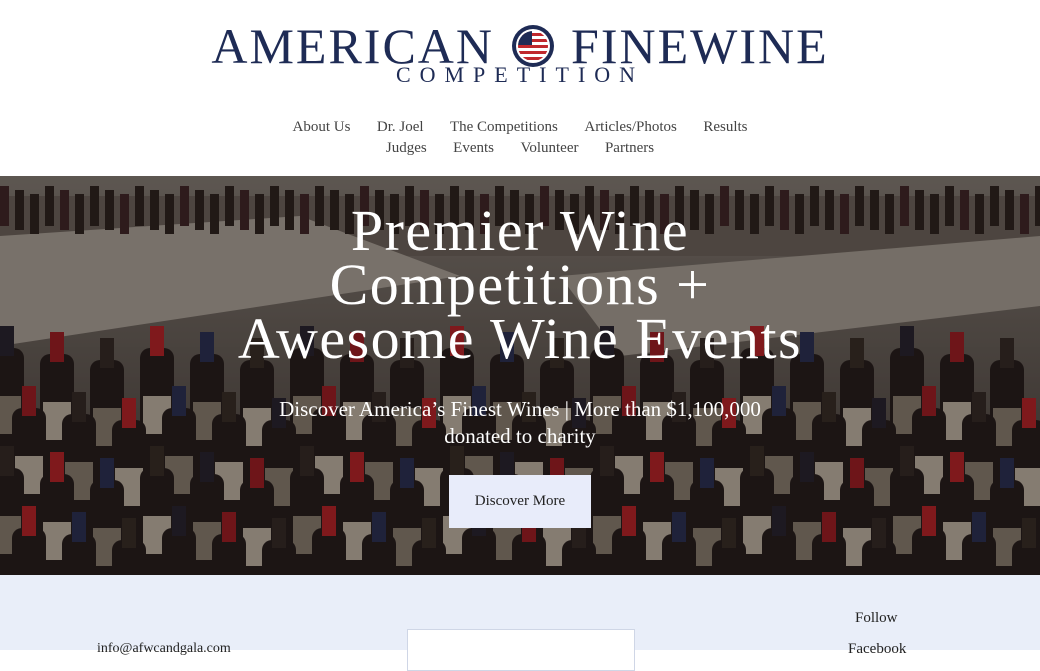 The image size is (1040, 671). I want to click on site-logo: AMERICAN FINEWINE COMPETITION, so click(520, 50).